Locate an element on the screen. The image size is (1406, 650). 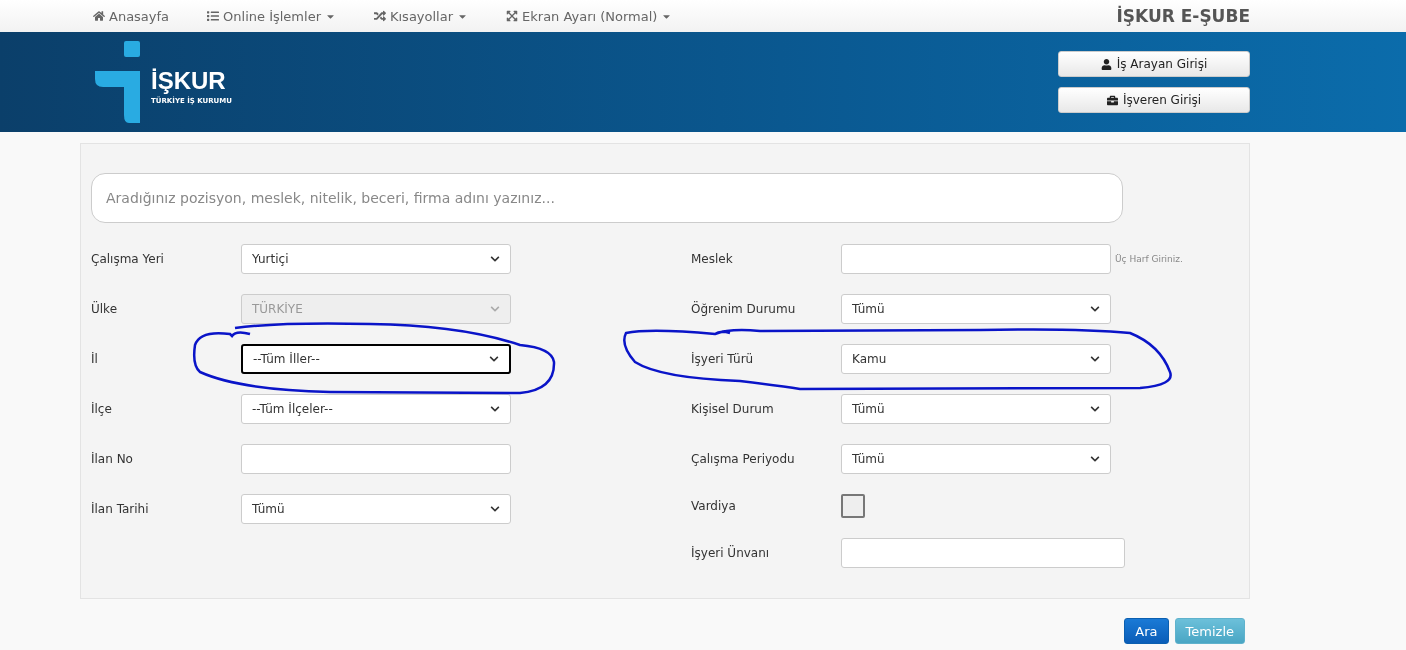
nav-link: Online İşlemler is located at coordinates (271, 16).